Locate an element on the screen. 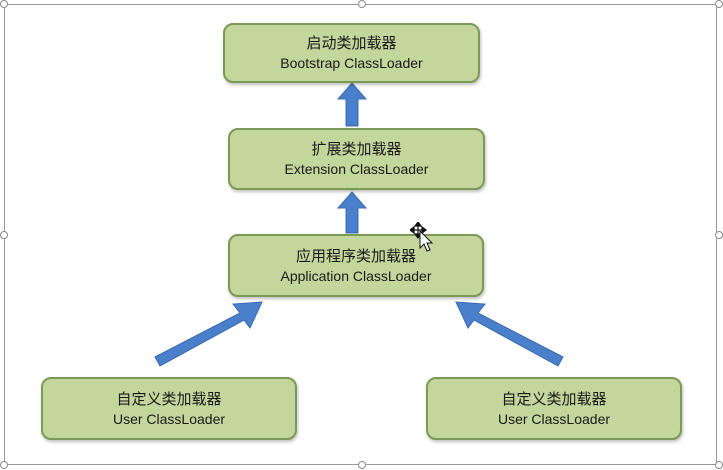  bootstrap-en-label: Bootstrap ClassLoader is located at coordinates (351, 63).